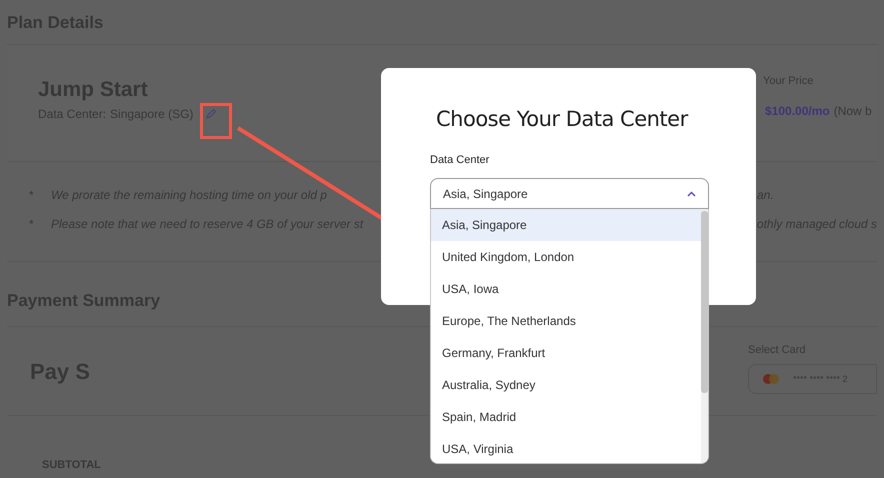  What do you see at coordinates (691, 193) in the screenshot?
I see `chevron-up-icon` at bounding box center [691, 193].